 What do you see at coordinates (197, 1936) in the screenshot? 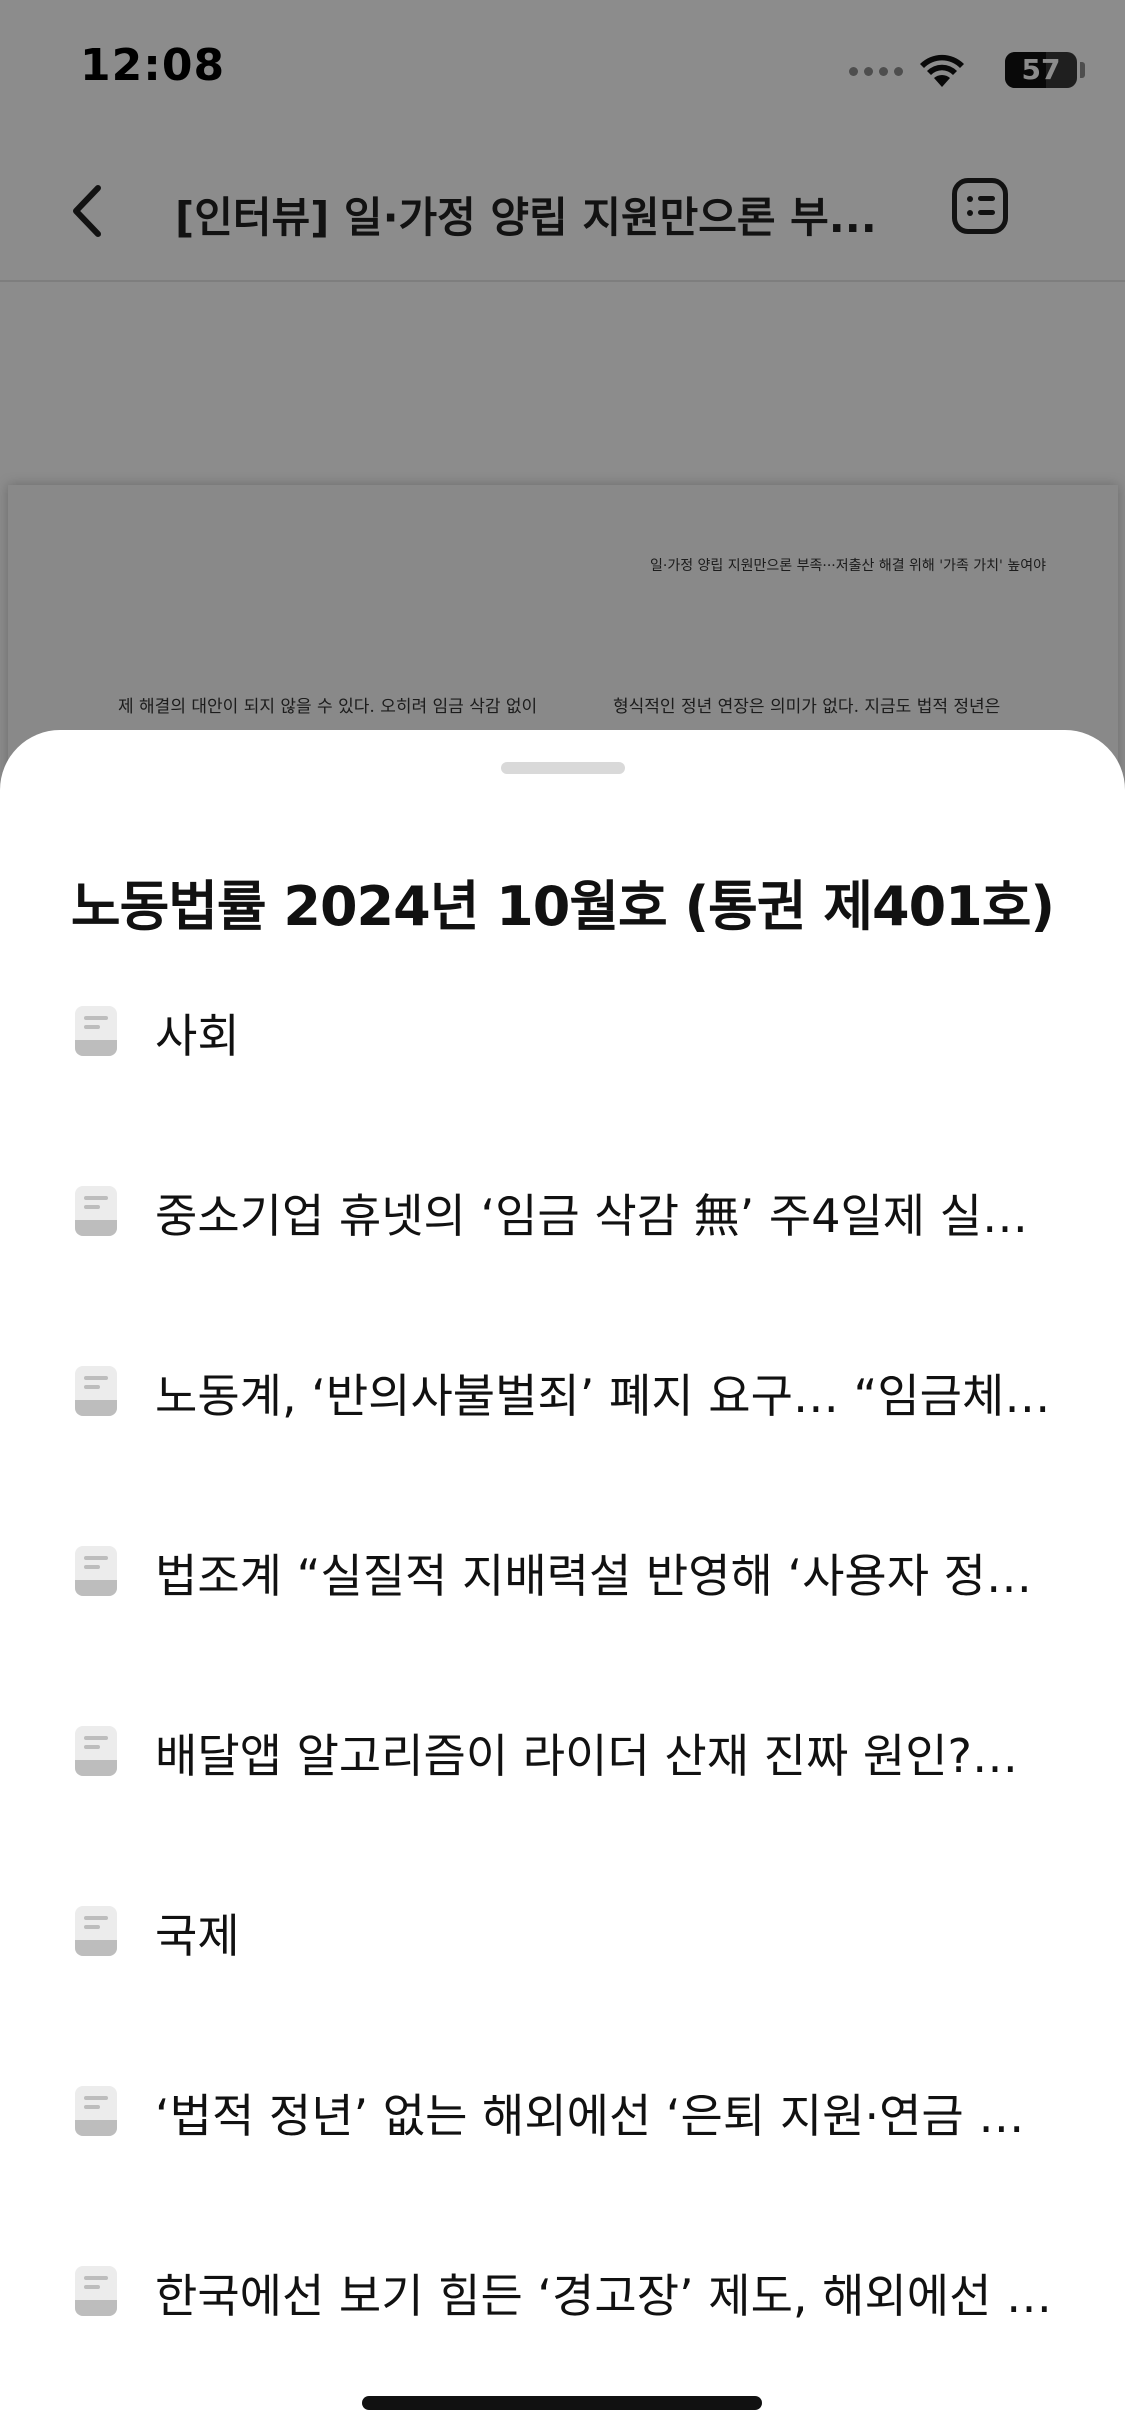
I see `toc-item-label: 국제` at bounding box center [197, 1936].